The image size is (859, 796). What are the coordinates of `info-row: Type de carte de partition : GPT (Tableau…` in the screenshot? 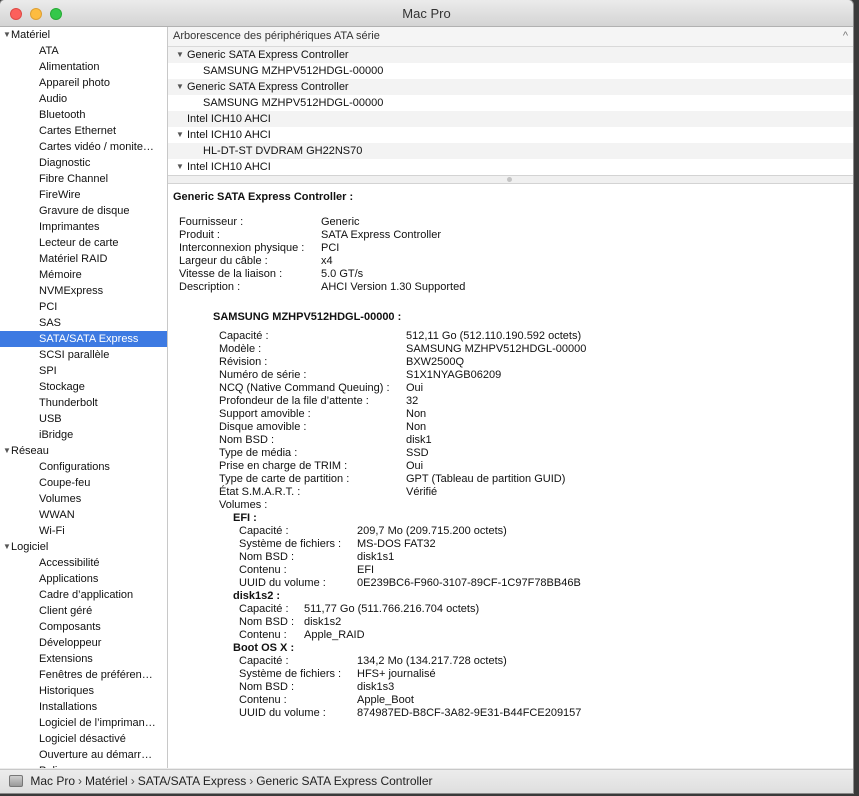 It's located at (510, 479).